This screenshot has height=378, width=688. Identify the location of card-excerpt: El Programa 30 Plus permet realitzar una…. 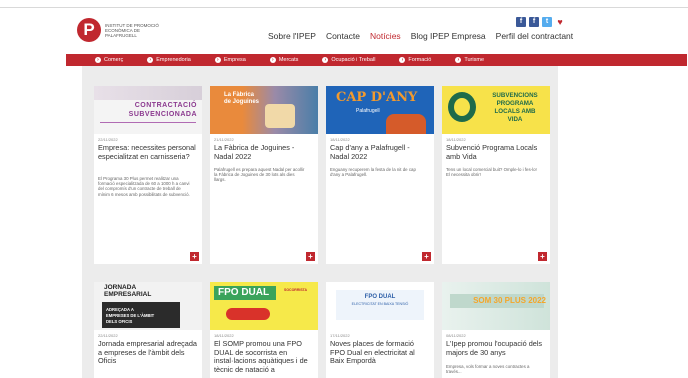
(144, 186).